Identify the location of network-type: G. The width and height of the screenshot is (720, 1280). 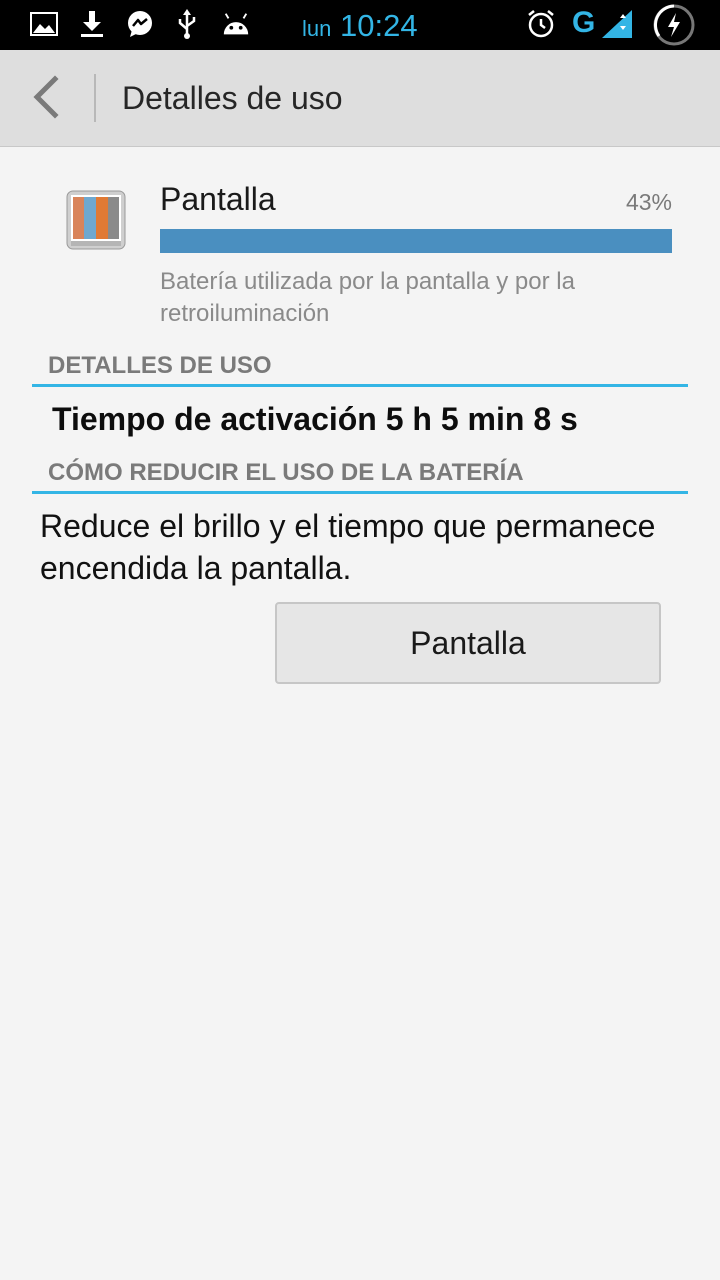
(584, 22).